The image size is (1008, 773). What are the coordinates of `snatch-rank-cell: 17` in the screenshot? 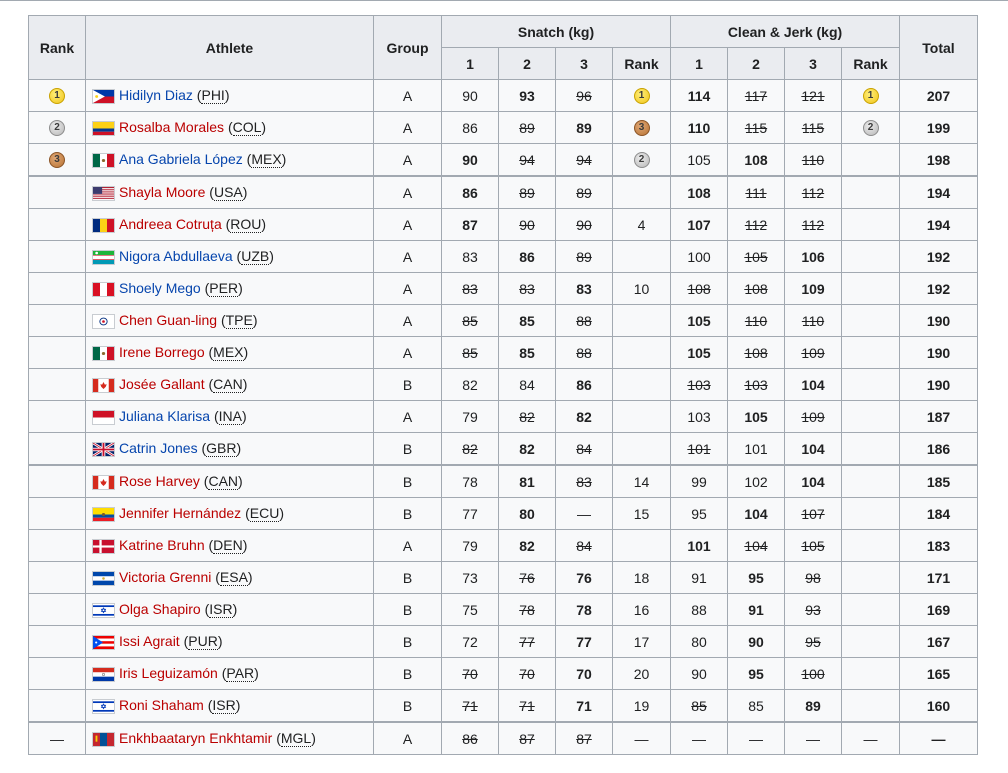 It's located at (641, 641).